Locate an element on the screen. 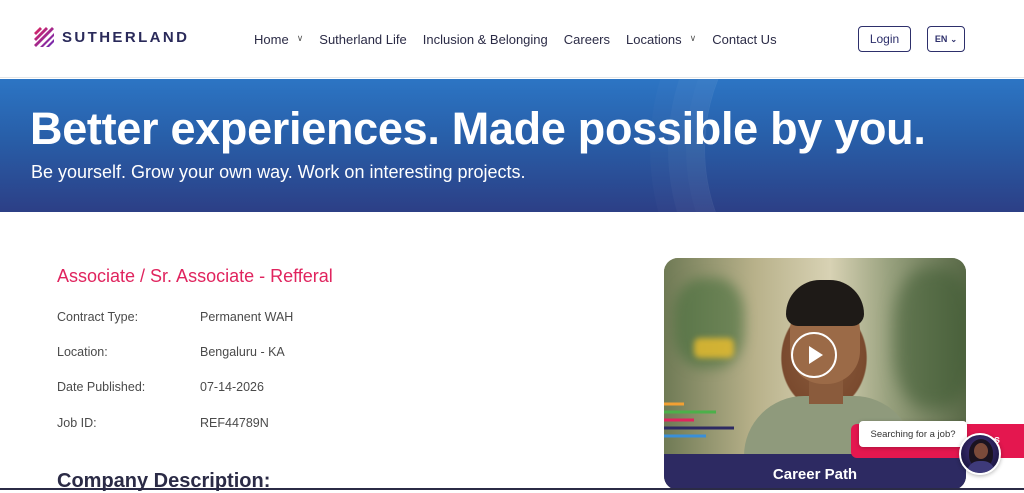  nav-item-contact-us: Contact Us is located at coordinates (744, 39).